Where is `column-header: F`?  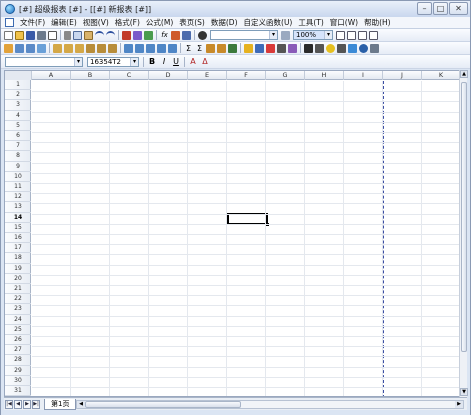
column-header: F is located at coordinates (246, 75).